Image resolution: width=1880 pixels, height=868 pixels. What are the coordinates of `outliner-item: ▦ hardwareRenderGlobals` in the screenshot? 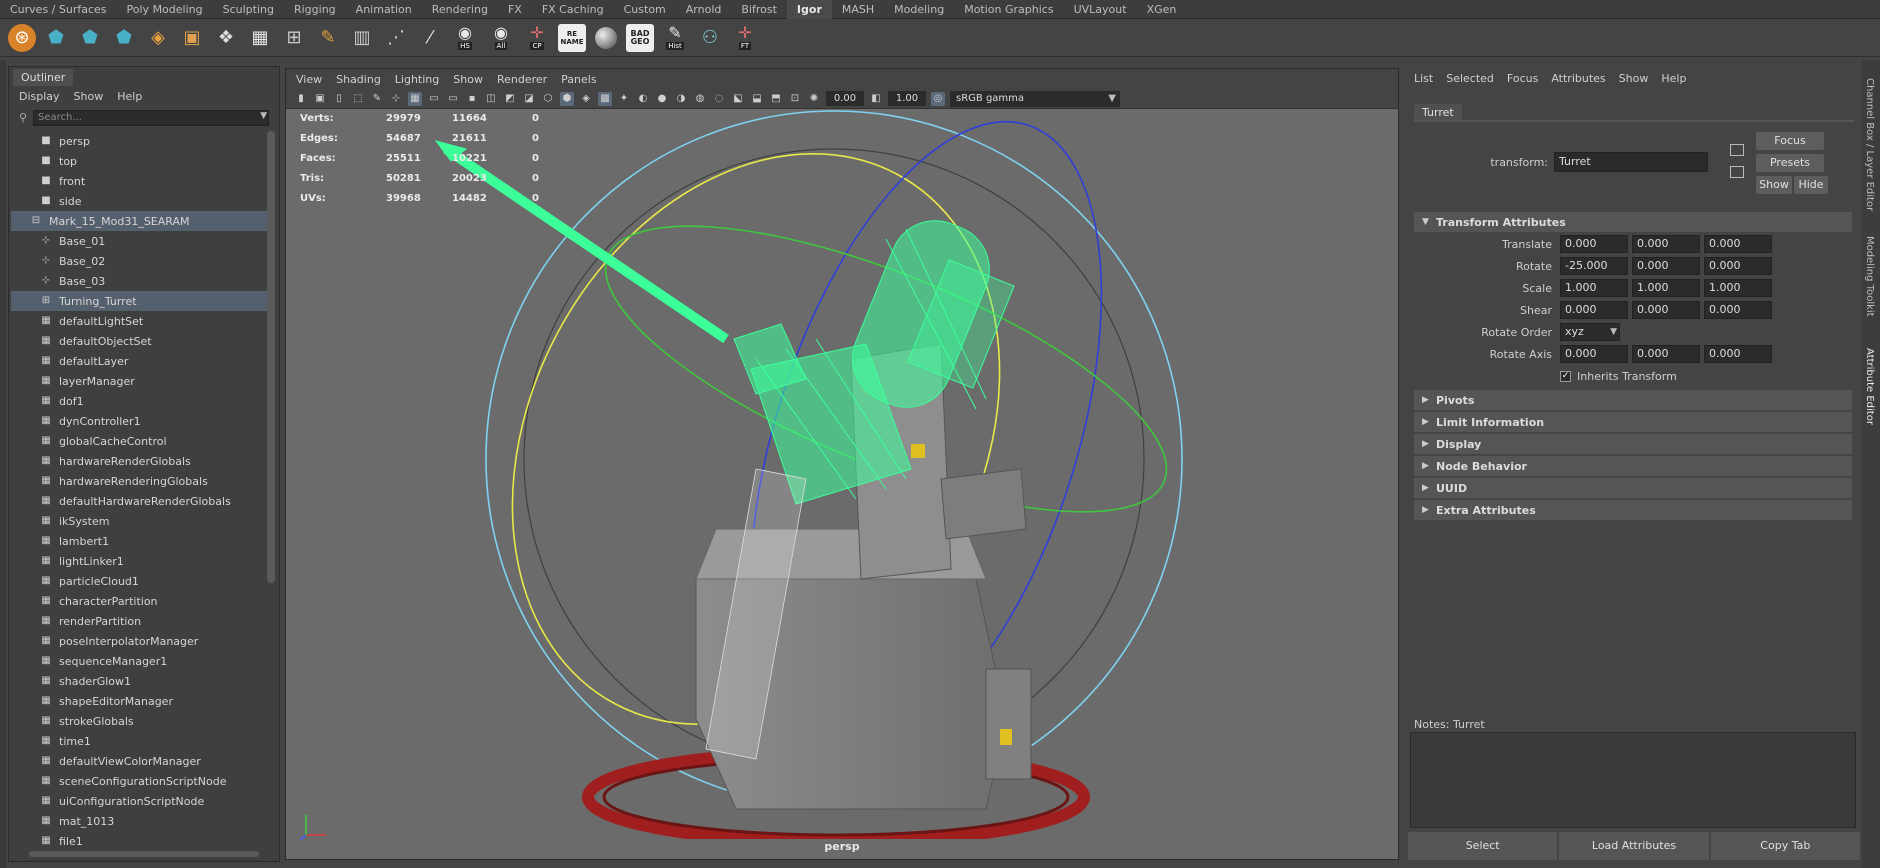 It's located at (139, 461).